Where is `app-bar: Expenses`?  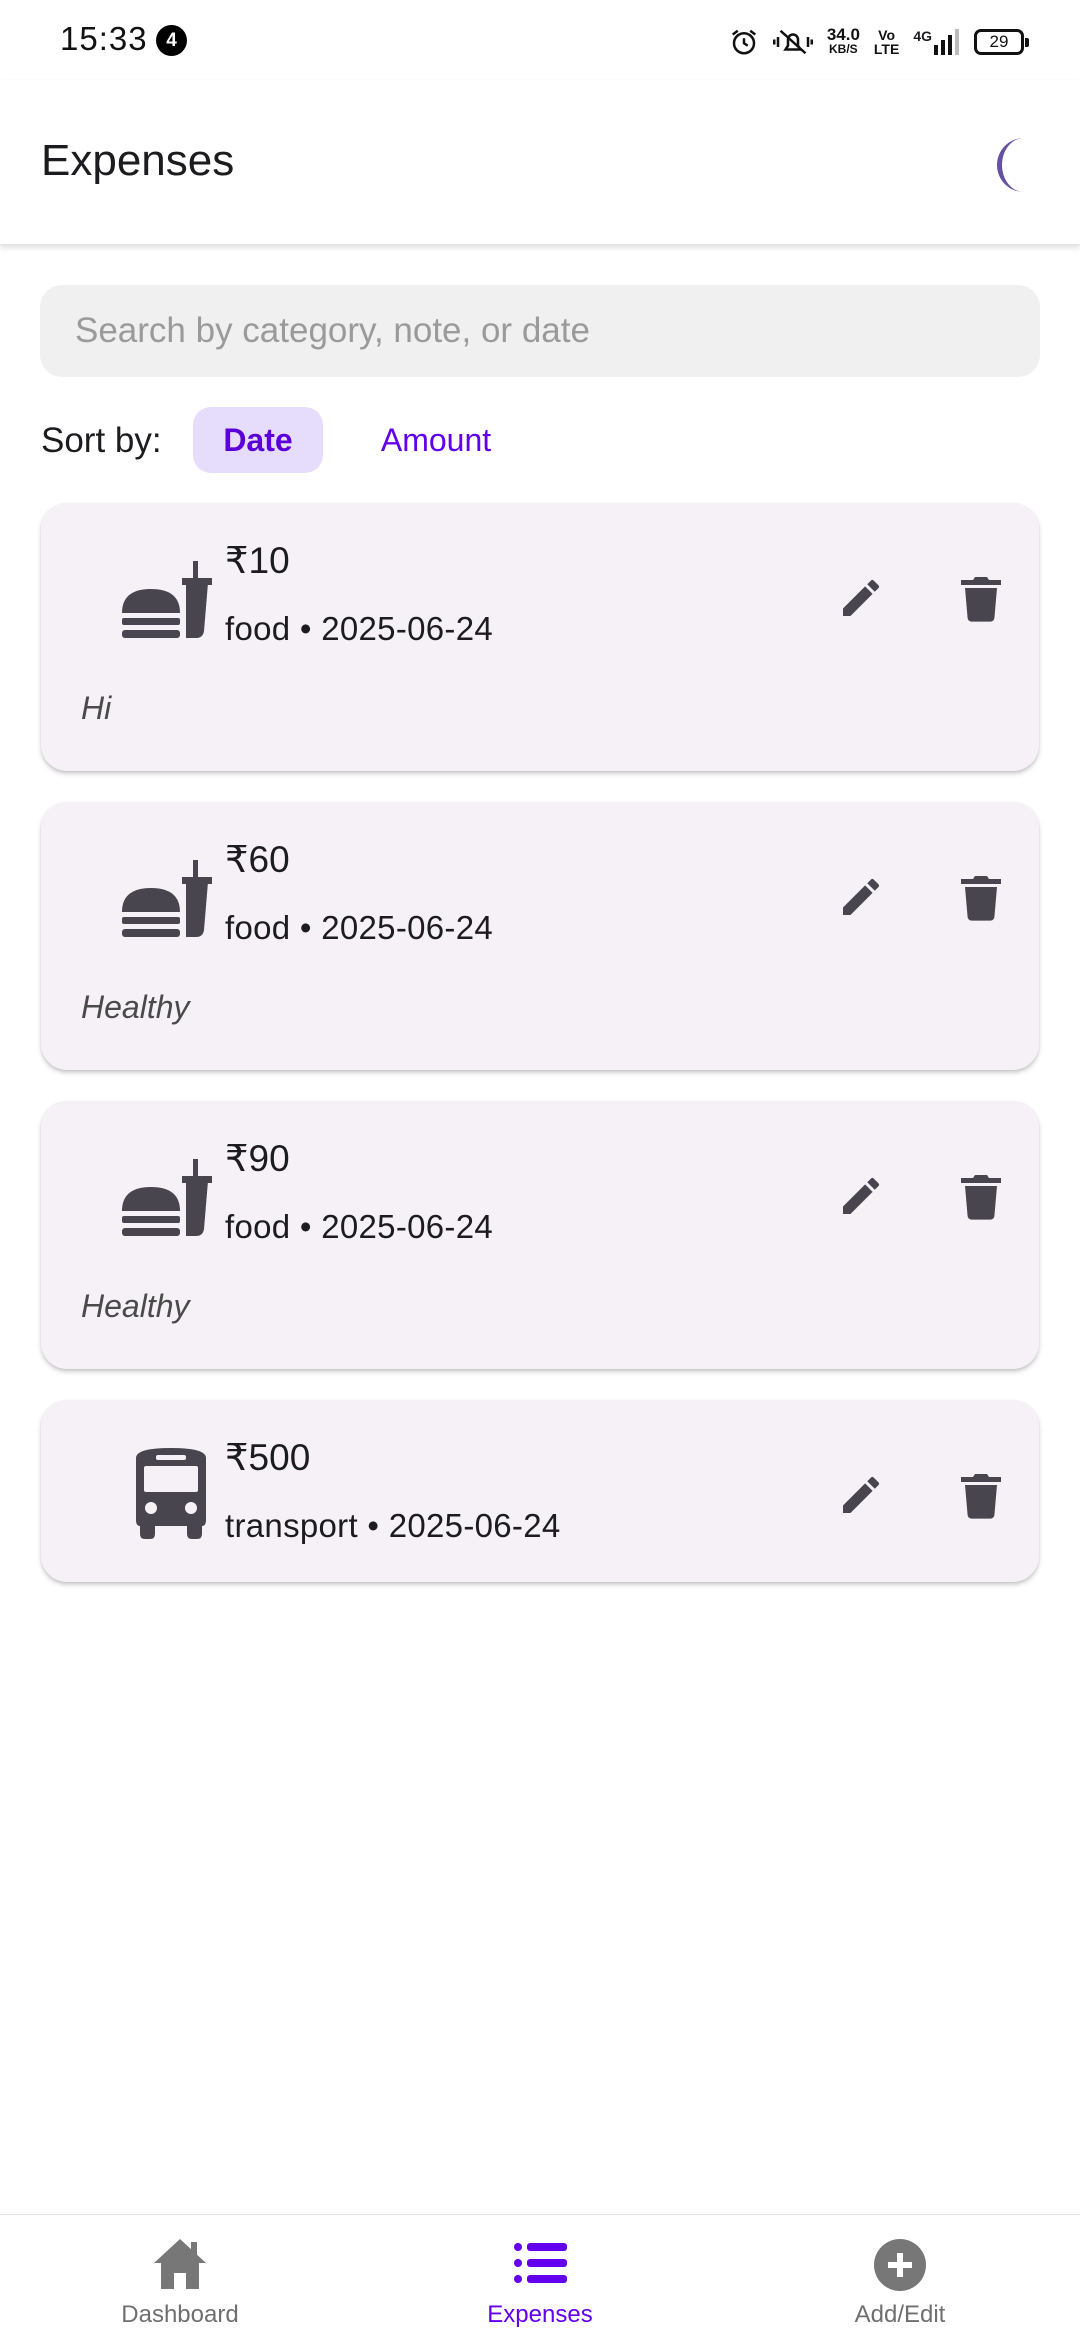
app-bar: Expenses is located at coordinates (540, 162).